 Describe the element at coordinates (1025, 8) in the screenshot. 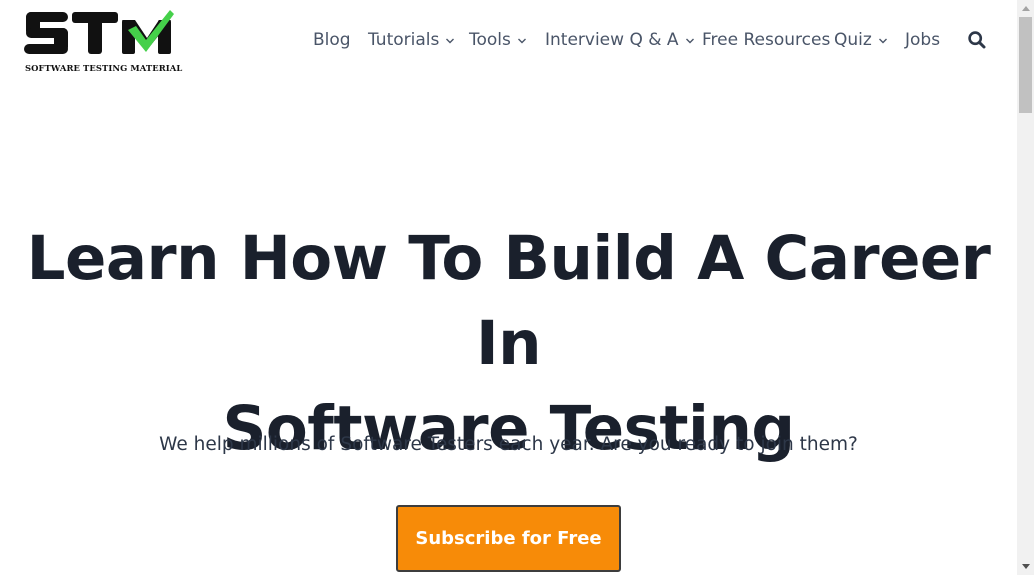

I see `scroll-up-arrow-icon` at that location.